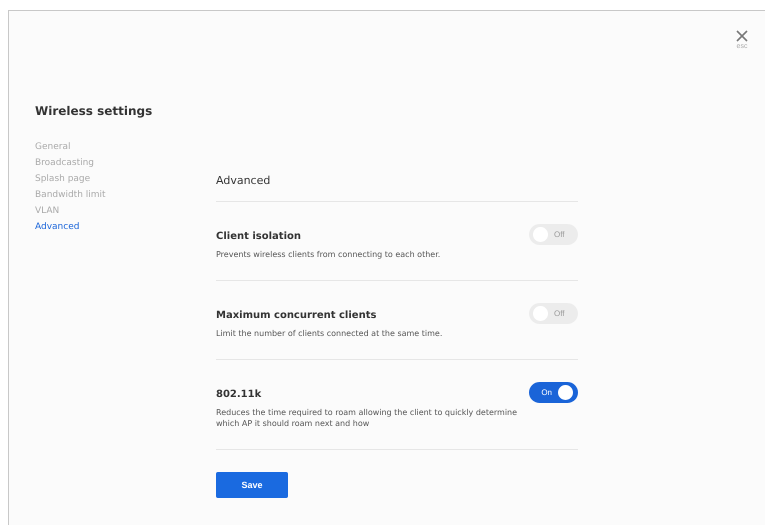 Image resolution: width=765 pixels, height=525 pixels. Describe the element at coordinates (243, 180) in the screenshot. I see `section-heading: Advanced` at that location.